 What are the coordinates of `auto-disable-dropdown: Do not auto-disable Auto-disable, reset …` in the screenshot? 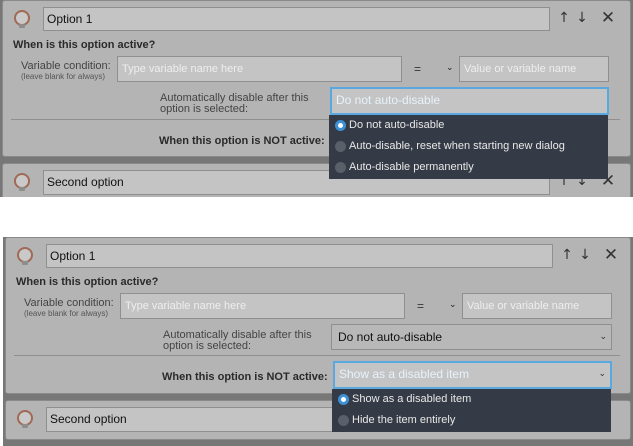 It's located at (468, 147).